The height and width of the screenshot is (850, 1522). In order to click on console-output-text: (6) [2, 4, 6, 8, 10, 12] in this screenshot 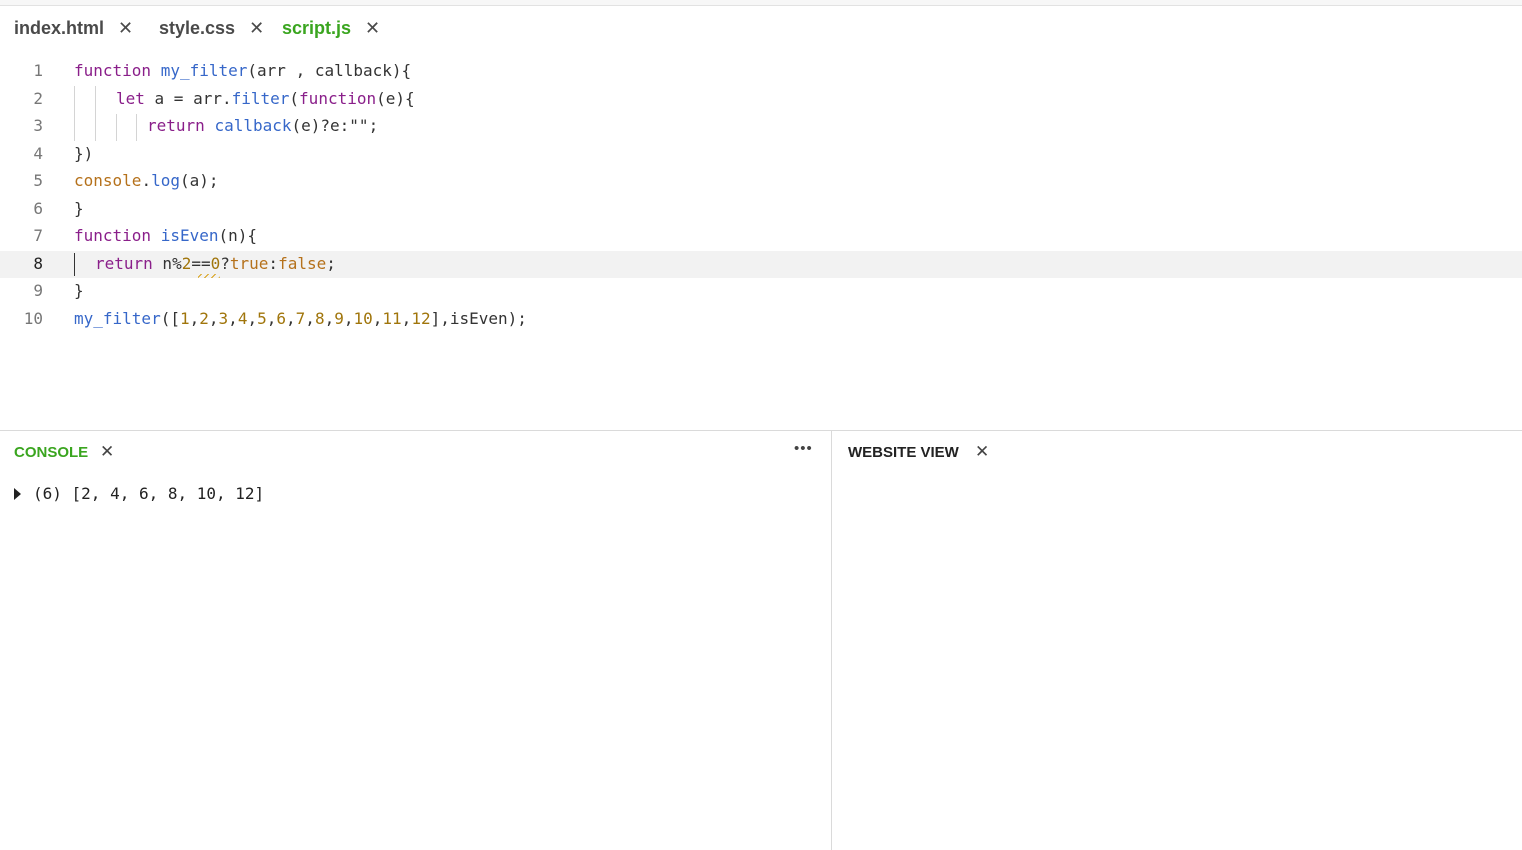, I will do `click(149, 493)`.